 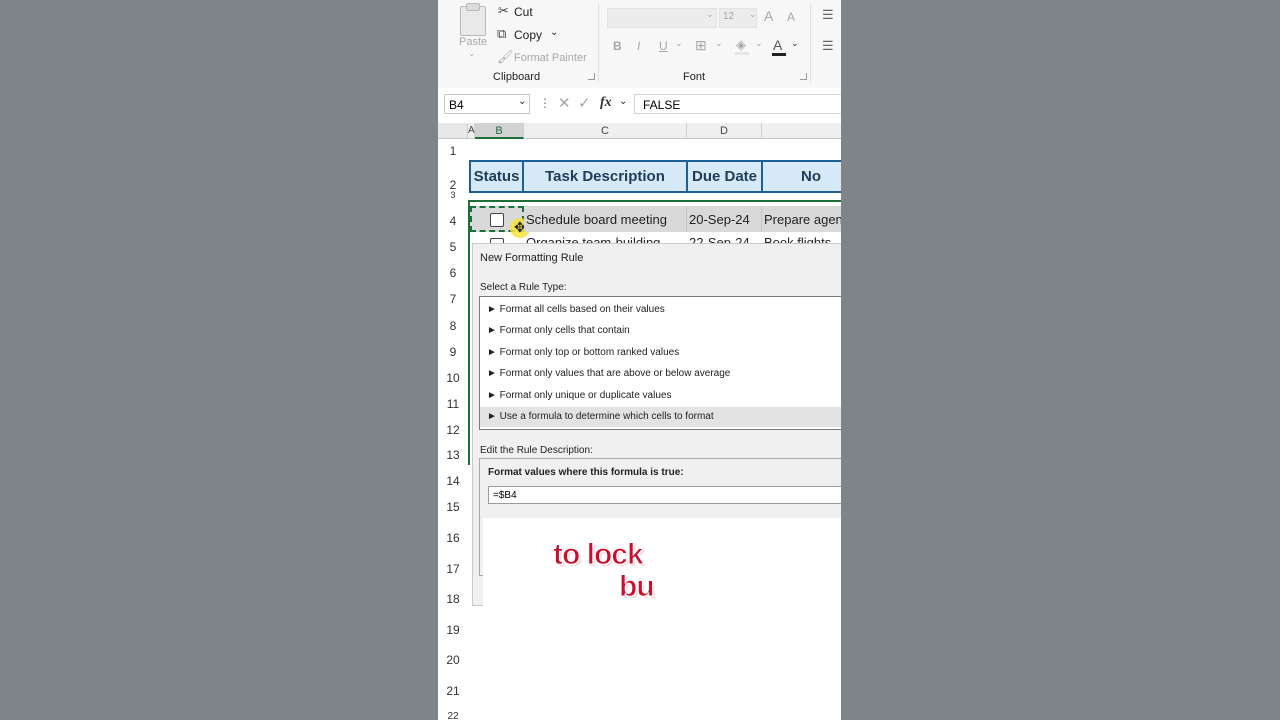 What do you see at coordinates (662, 105) in the screenshot?
I see `formula-value: FALSE` at bounding box center [662, 105].